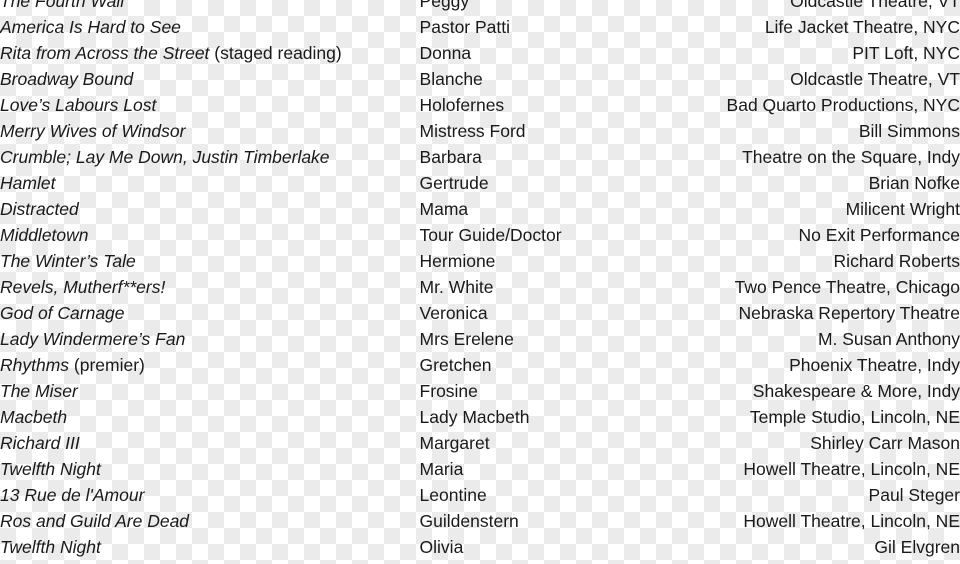 The height and width of the screenshot is (564, 960). Describe the element at coordinates (210, 209) in the screenshot. I see `production-title-cell: Distracted` at that location.